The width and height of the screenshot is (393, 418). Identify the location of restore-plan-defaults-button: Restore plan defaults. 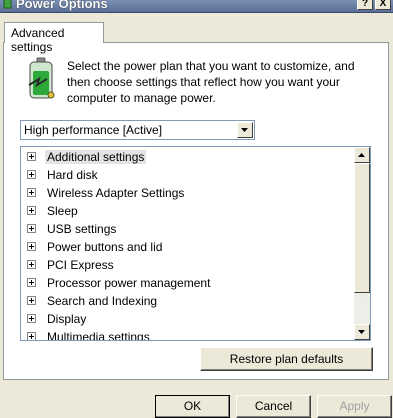
(286, 359).